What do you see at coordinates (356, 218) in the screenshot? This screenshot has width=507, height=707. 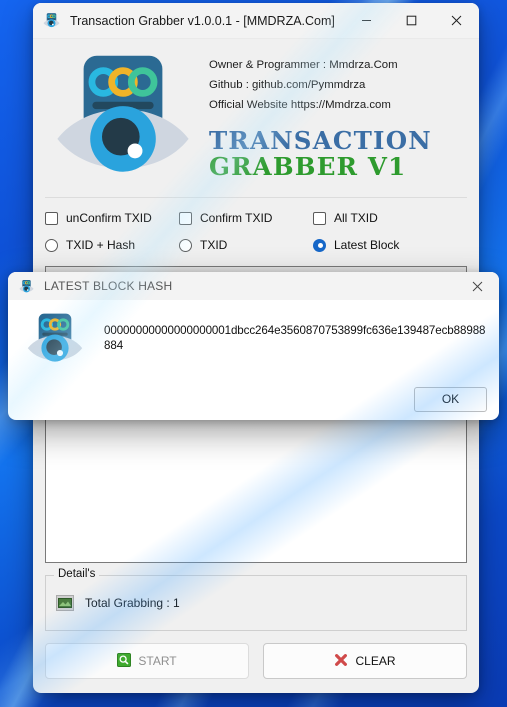 I see `checkbox-label: All TXID` at bounding box center [356, 218].